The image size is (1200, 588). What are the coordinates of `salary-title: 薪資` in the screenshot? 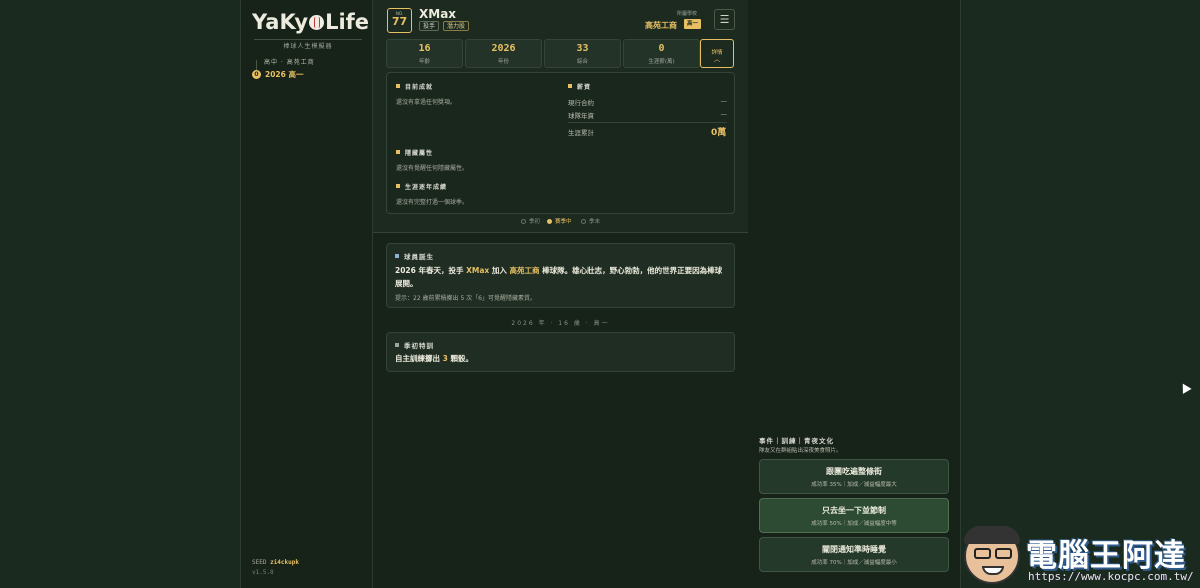 It's located at (579, 86).